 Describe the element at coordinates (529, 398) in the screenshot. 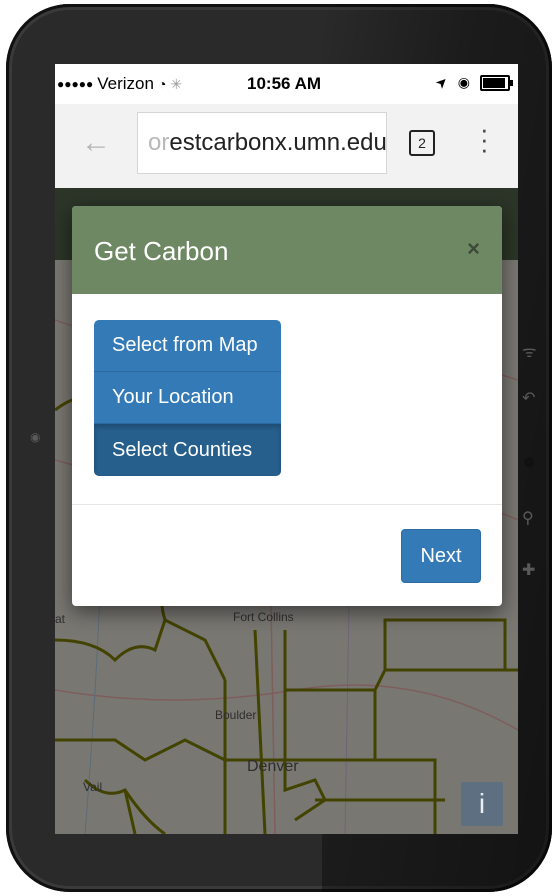

I see `back-side-icon: ↶` at that location.